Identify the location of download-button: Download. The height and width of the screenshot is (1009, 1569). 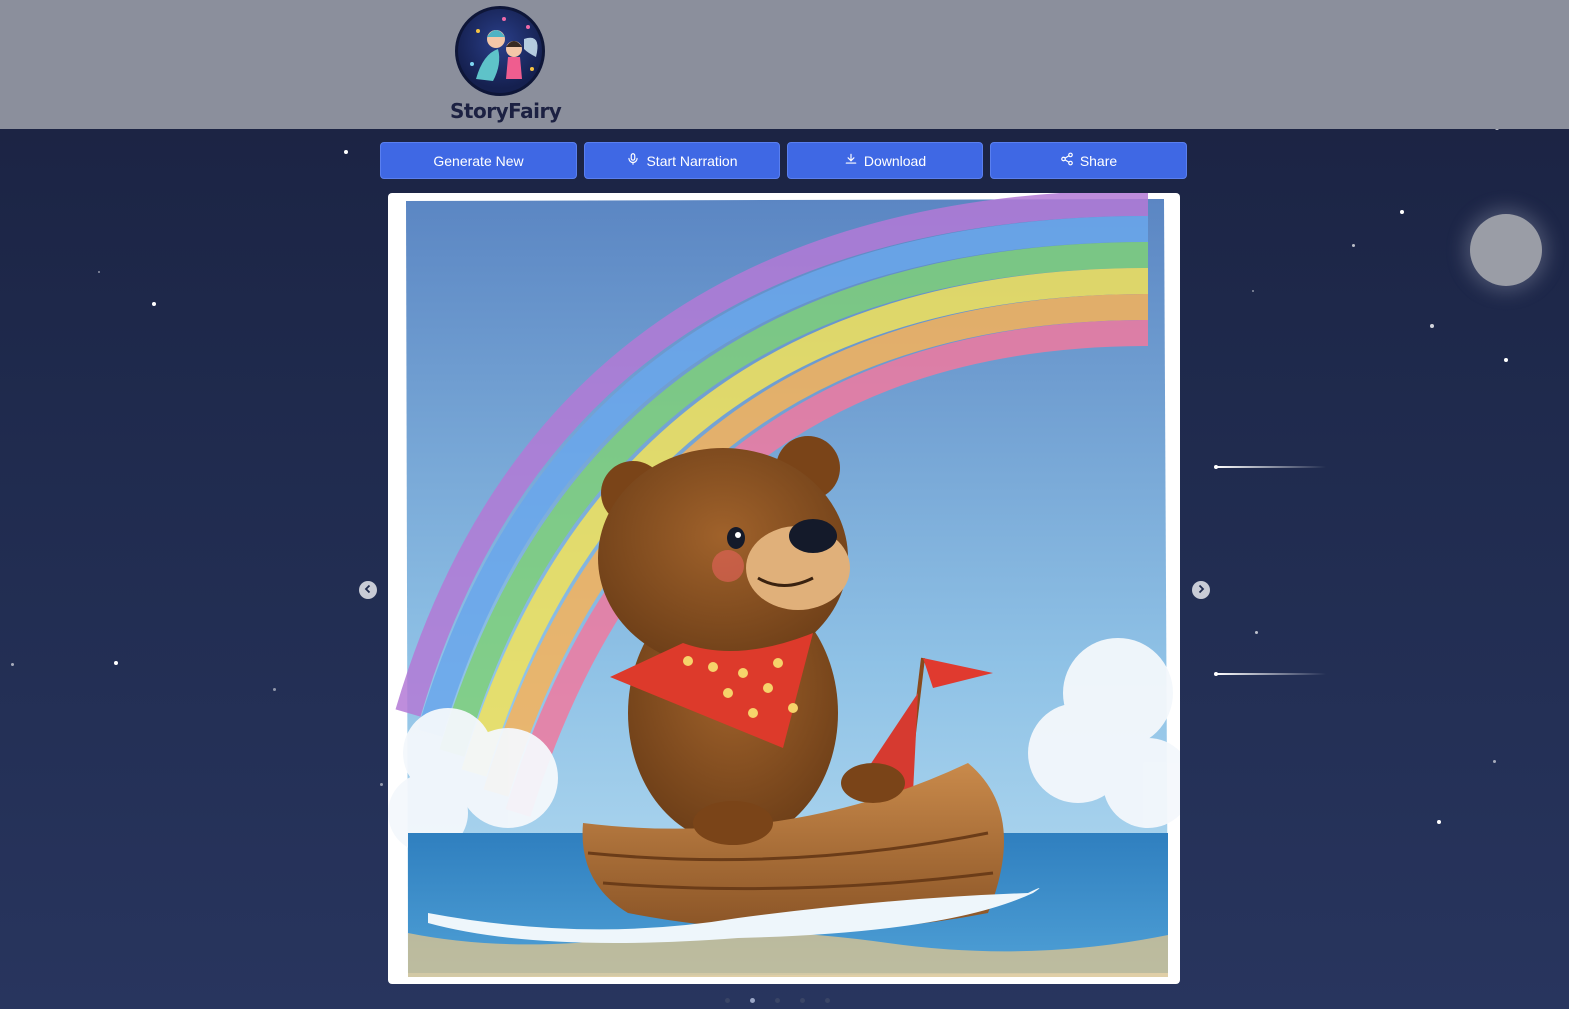
(885, 160).